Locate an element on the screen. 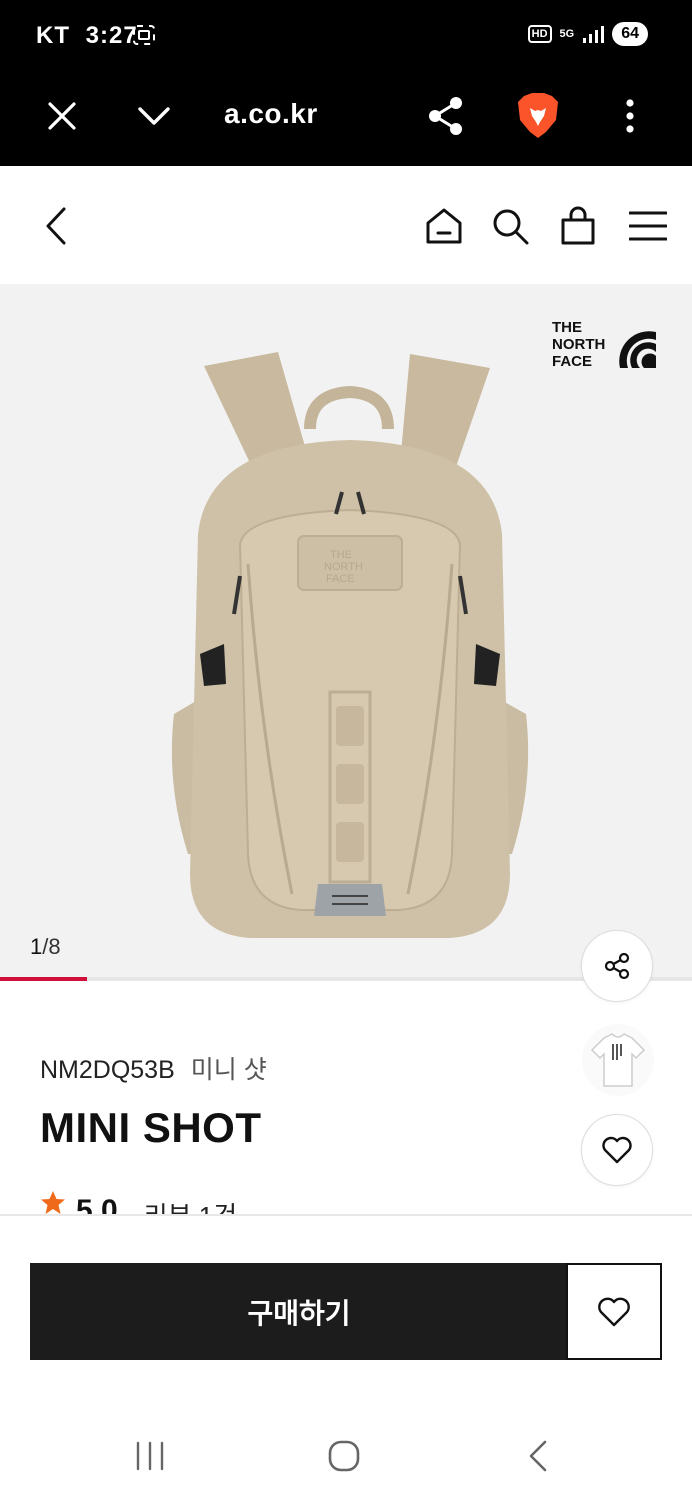  close-tab-button is located at coordinates (62, 116).